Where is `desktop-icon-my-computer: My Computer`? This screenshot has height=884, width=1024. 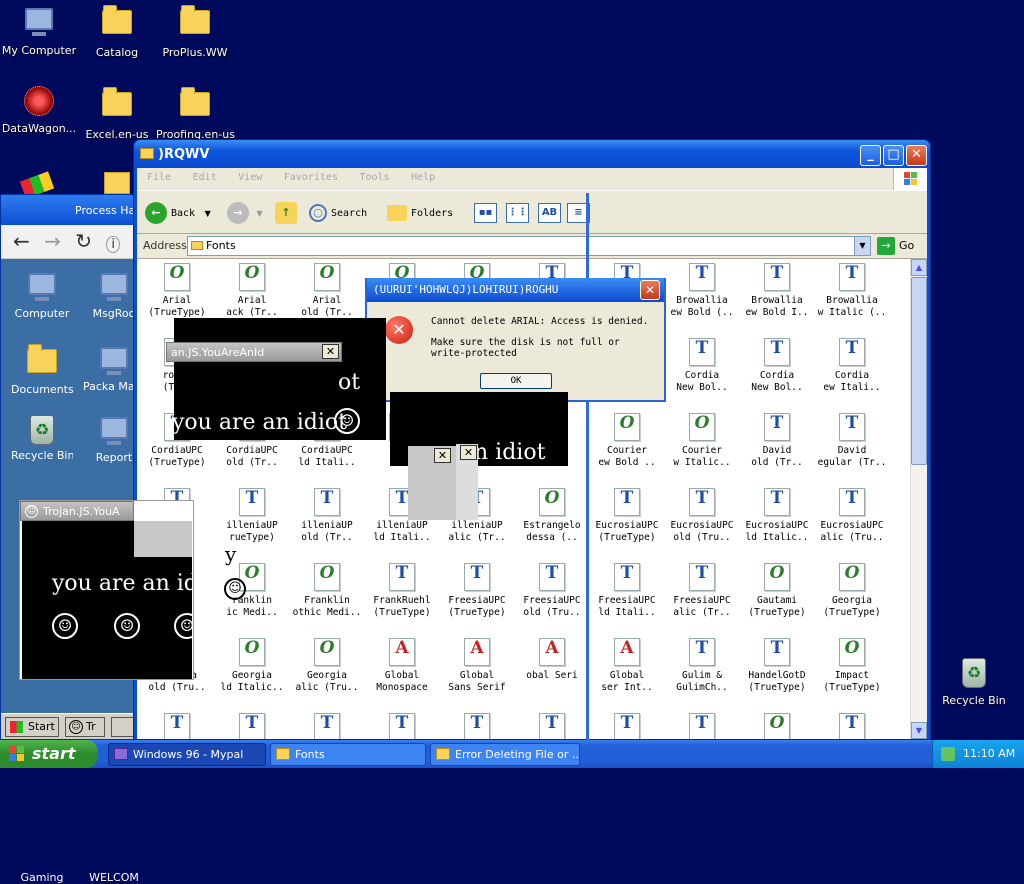 desktop-icon-my-computer: My Computer is located at coordinates (39, 30).